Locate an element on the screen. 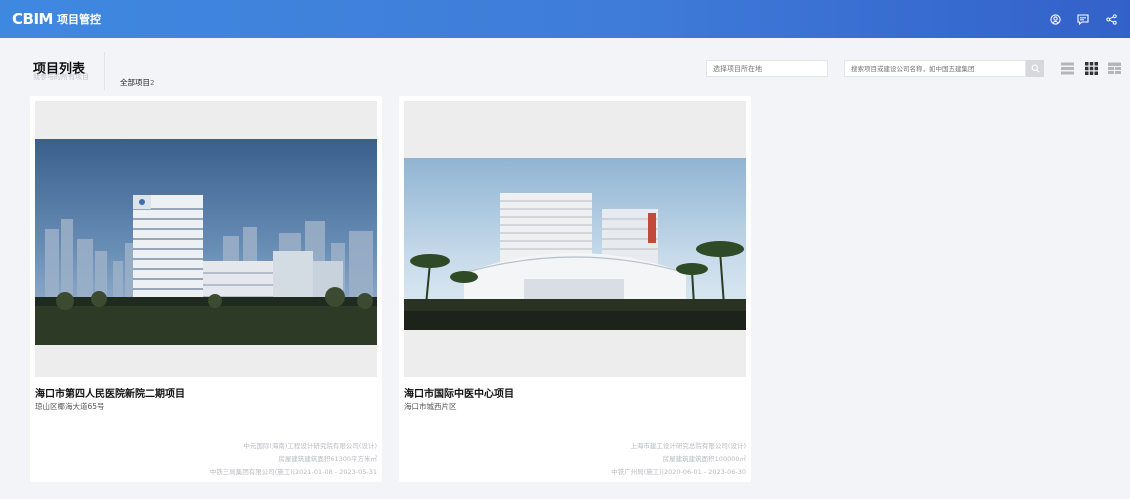  table-view-icon is located at coordinates (1114, 68).